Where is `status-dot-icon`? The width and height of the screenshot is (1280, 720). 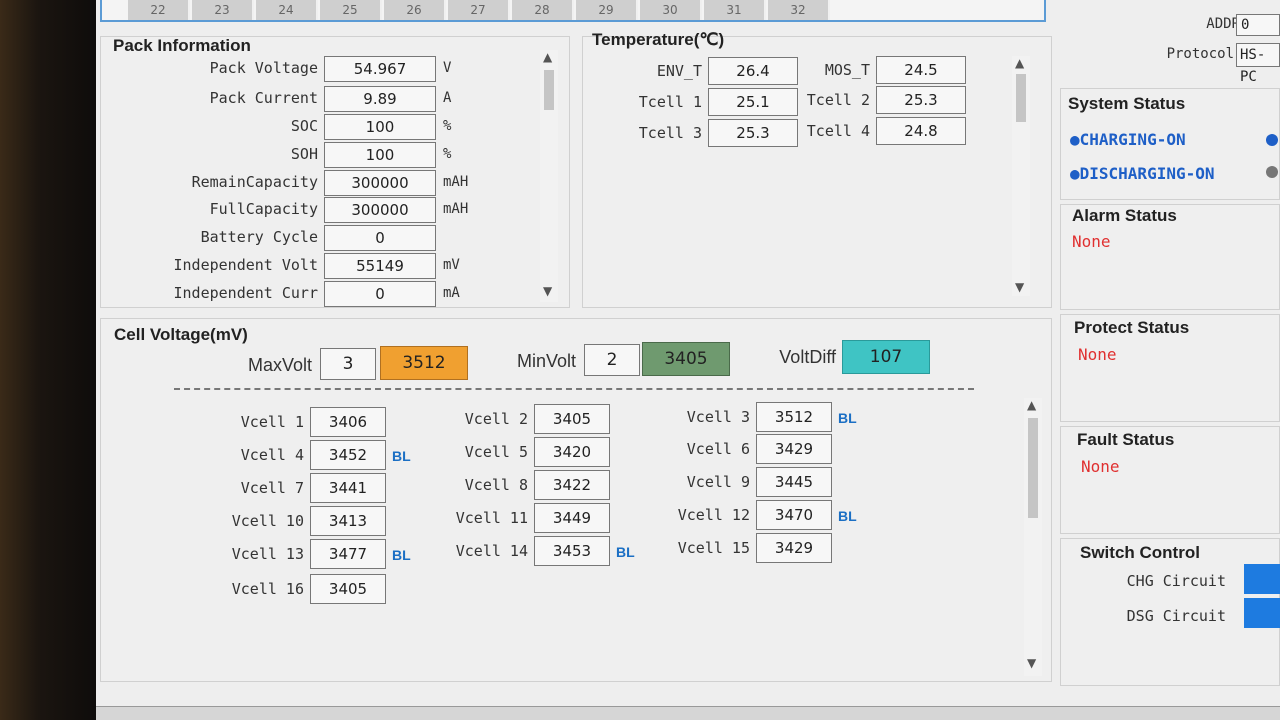
status-dot-icon is located at coordinates (1272, 140).